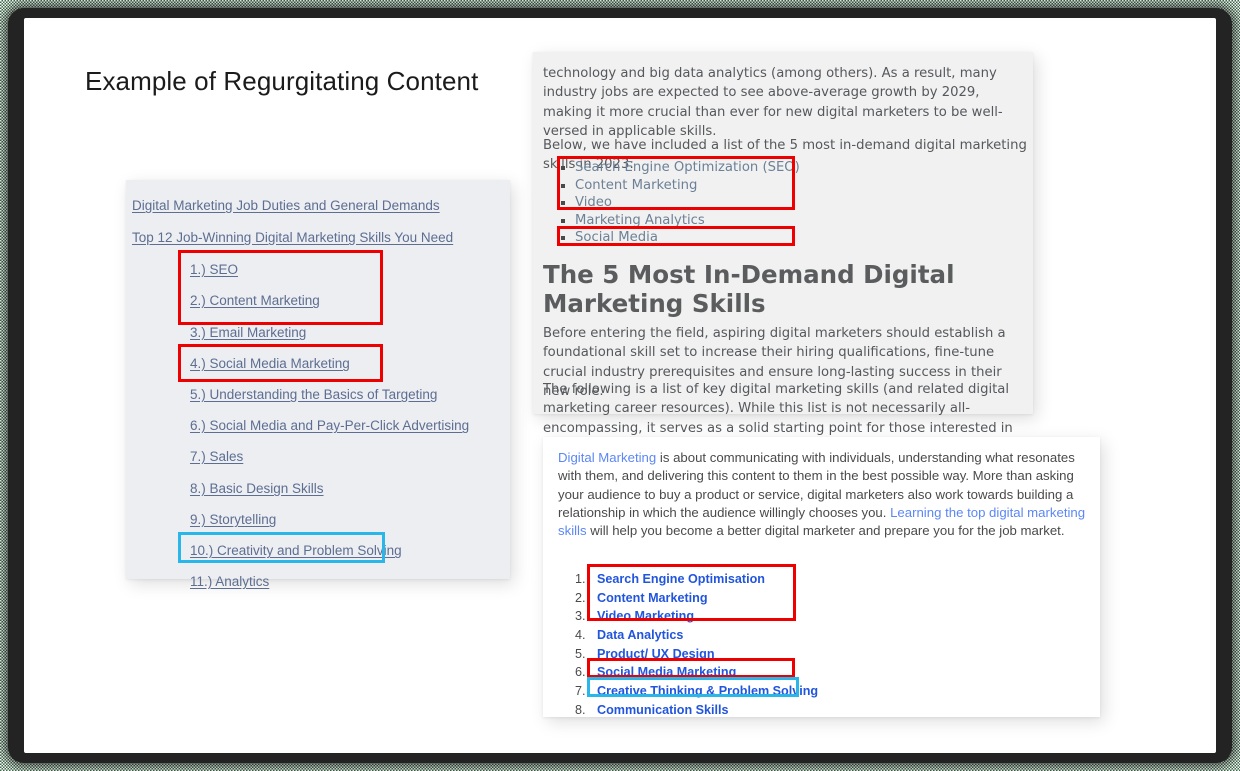 The width and height of the screenshot is (1240, 771). I want to click on ranked-link-0: Search Engine Optimisation, so click(681, 579).